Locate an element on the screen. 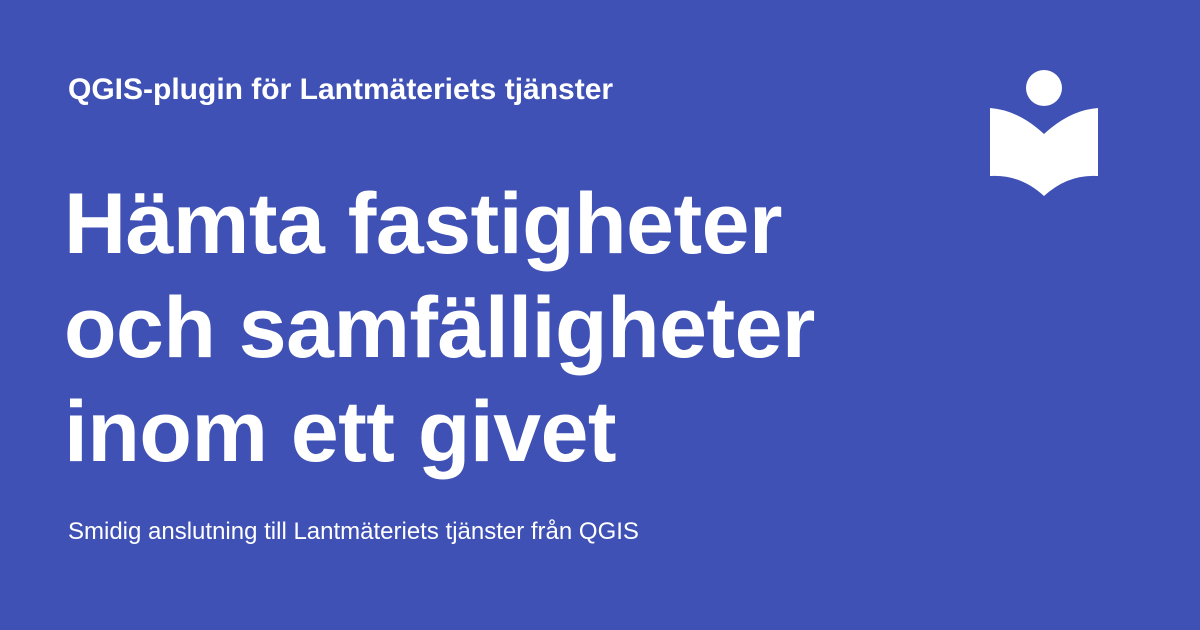  reader-book-icon is located at coordinates (1044, 133).